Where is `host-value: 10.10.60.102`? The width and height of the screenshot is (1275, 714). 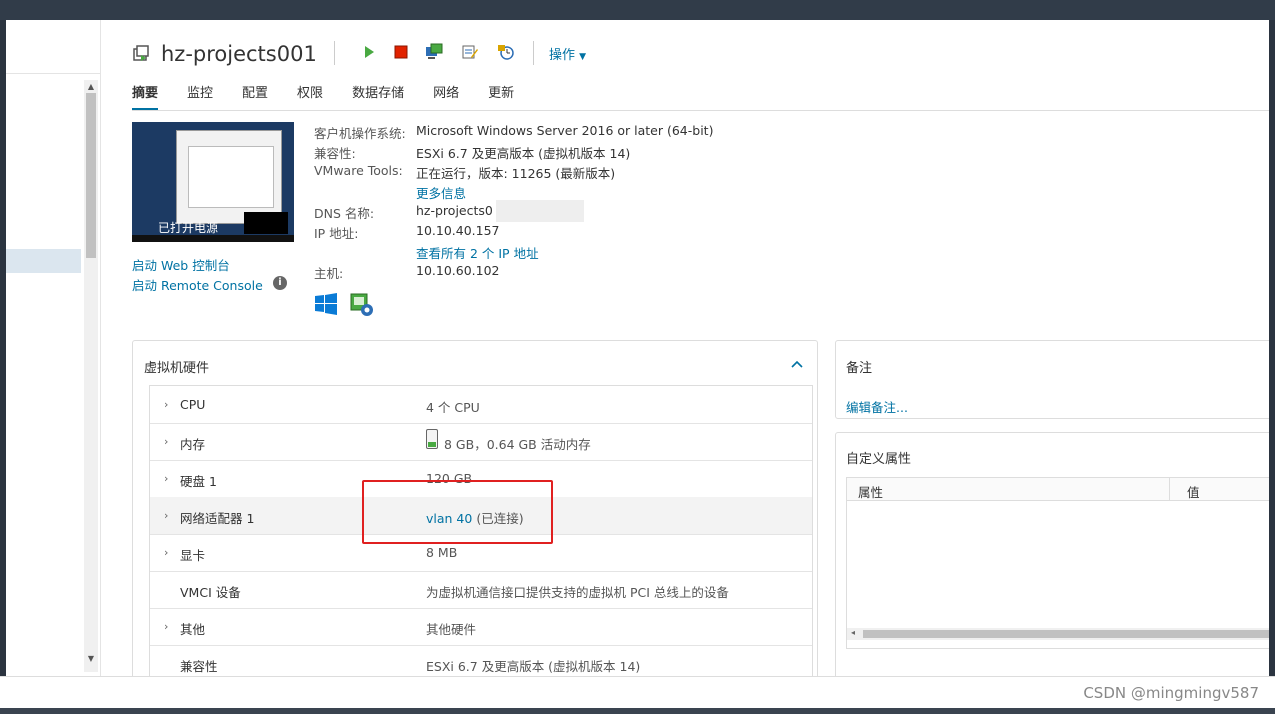 host-value: 10.10.60.102 is located at coordinates (458, 270).